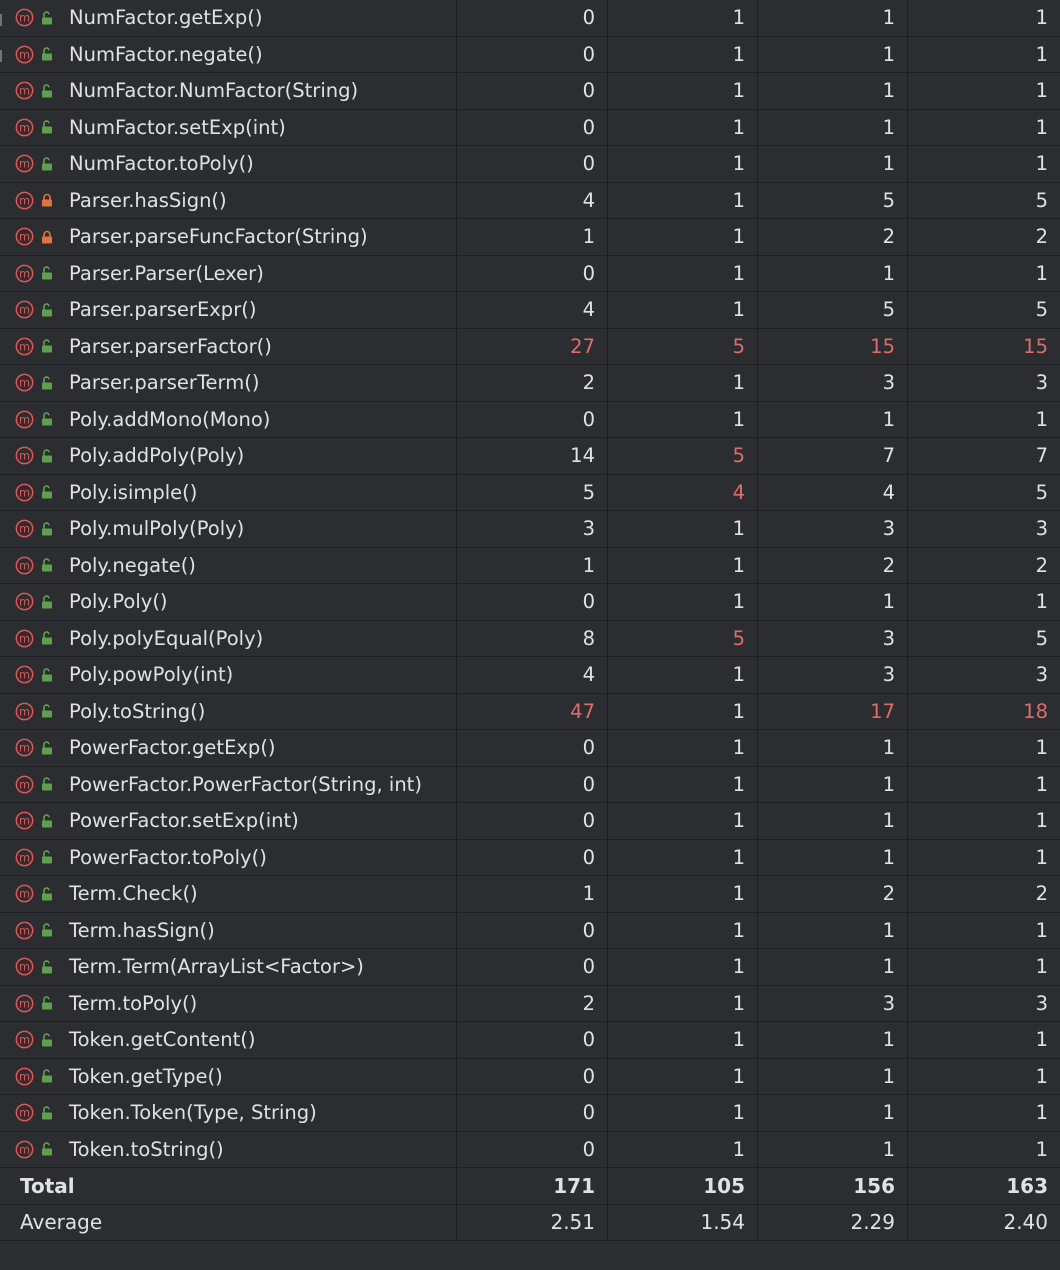 The image size is (1060, 1270). What do you see at coordinates (530, 675) in the screenshot?
I see `table-row: m Poly.powPoly(int) 4 1 3 3` at bounding box center [530, 675].